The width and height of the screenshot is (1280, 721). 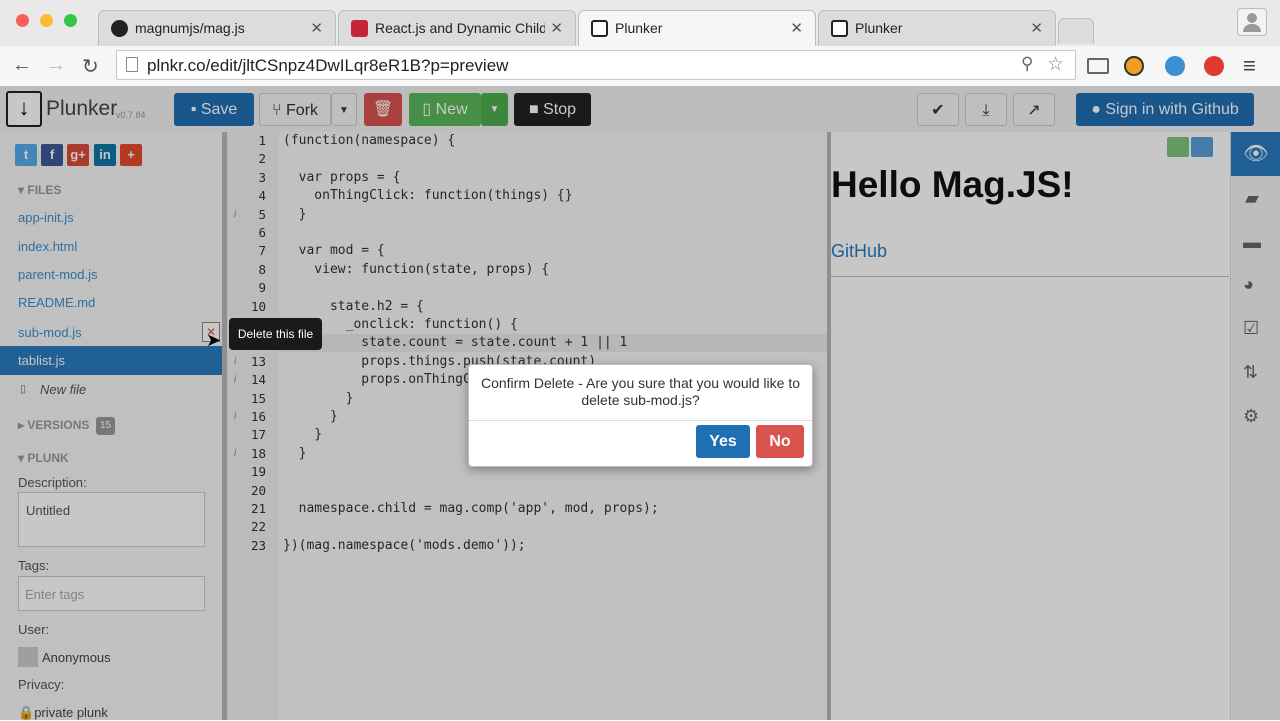 What do you see at coordinates (1252, 22) in the screenshot?
I see `user-profile-icon` at bounding box center [1252, 22].